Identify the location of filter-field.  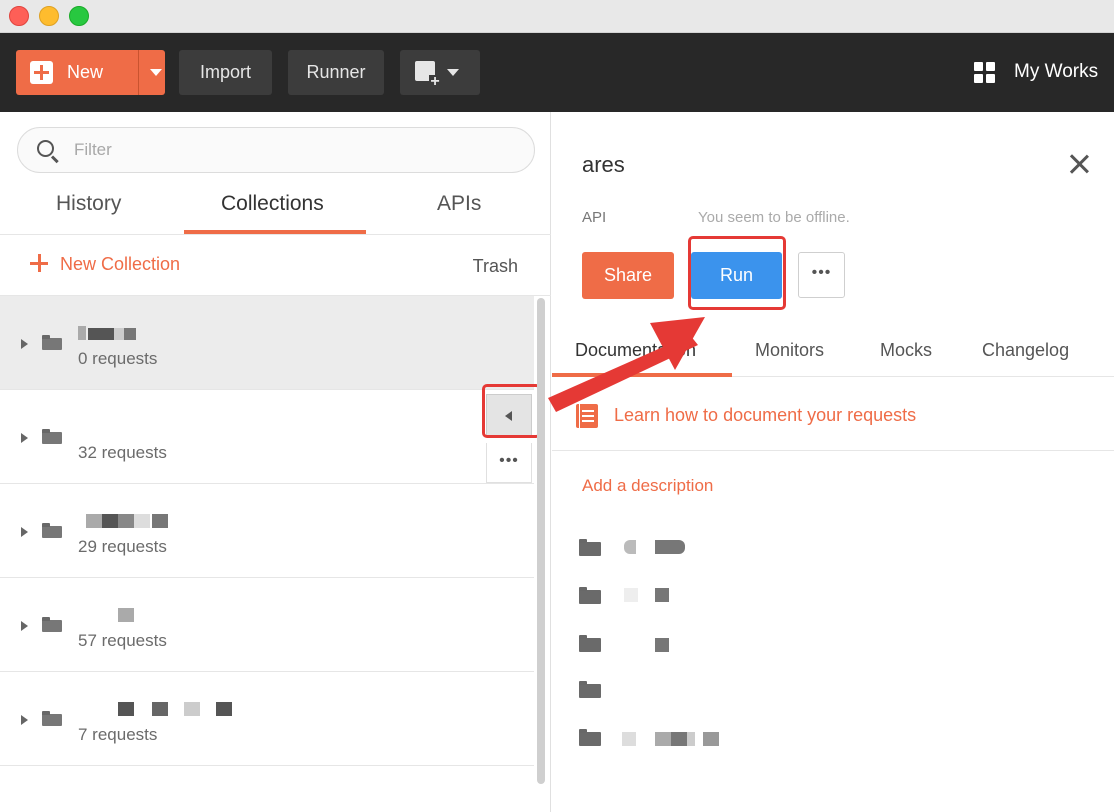
(276, 150).